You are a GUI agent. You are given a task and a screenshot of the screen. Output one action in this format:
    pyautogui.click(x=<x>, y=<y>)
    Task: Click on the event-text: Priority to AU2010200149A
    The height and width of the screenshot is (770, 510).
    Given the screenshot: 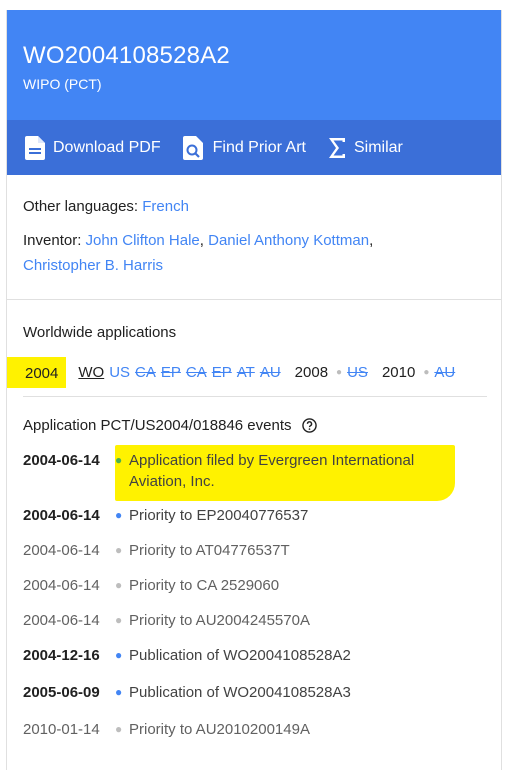 What is the action you would take?
    pyautogui.click(x=219, y=729)
    